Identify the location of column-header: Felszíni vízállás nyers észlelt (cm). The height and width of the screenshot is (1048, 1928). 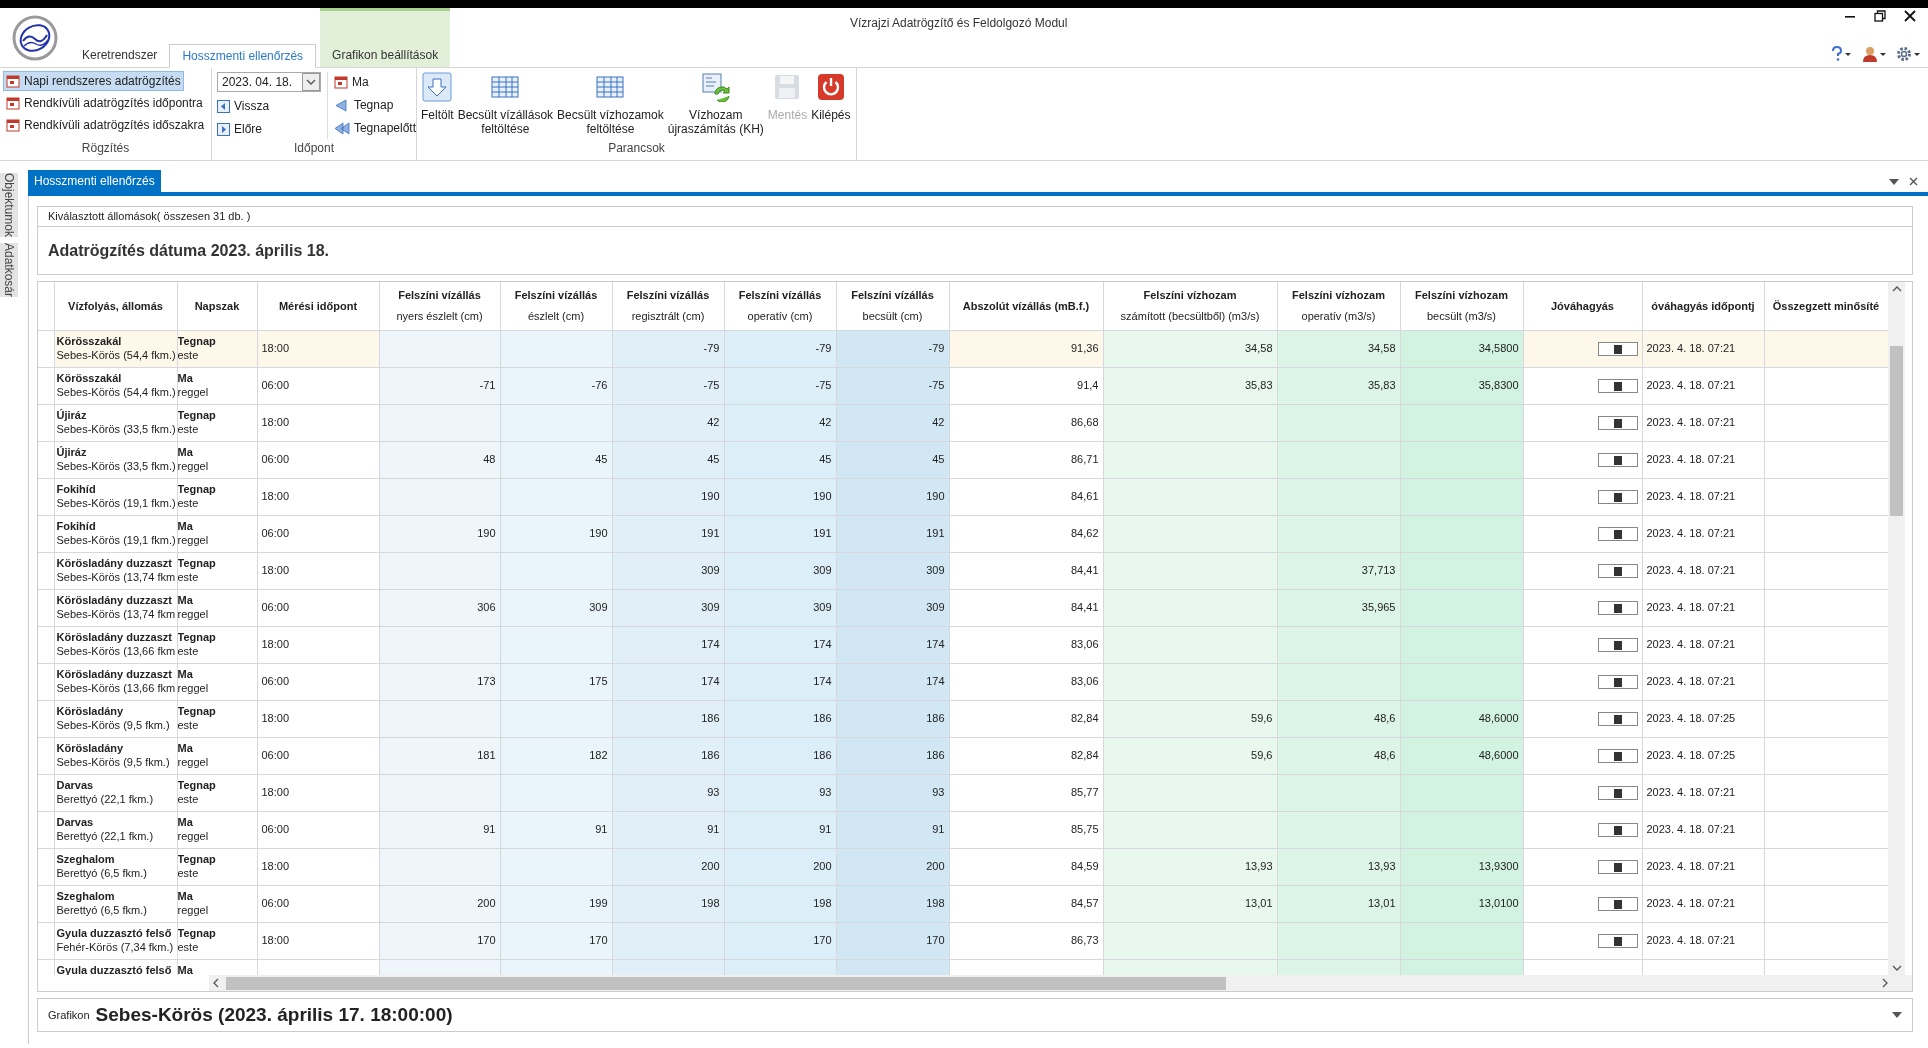
(439, 306).